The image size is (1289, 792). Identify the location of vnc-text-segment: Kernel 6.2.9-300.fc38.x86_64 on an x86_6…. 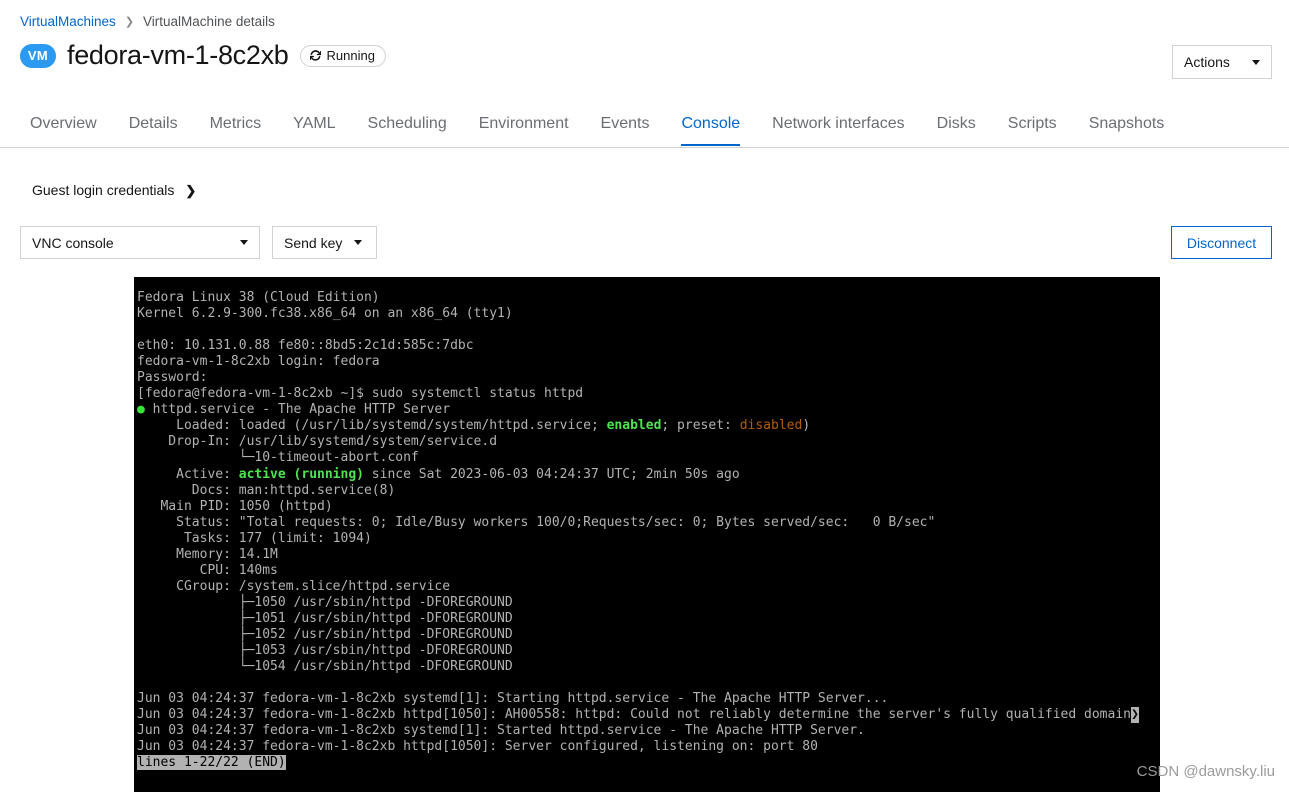
(325, 314).